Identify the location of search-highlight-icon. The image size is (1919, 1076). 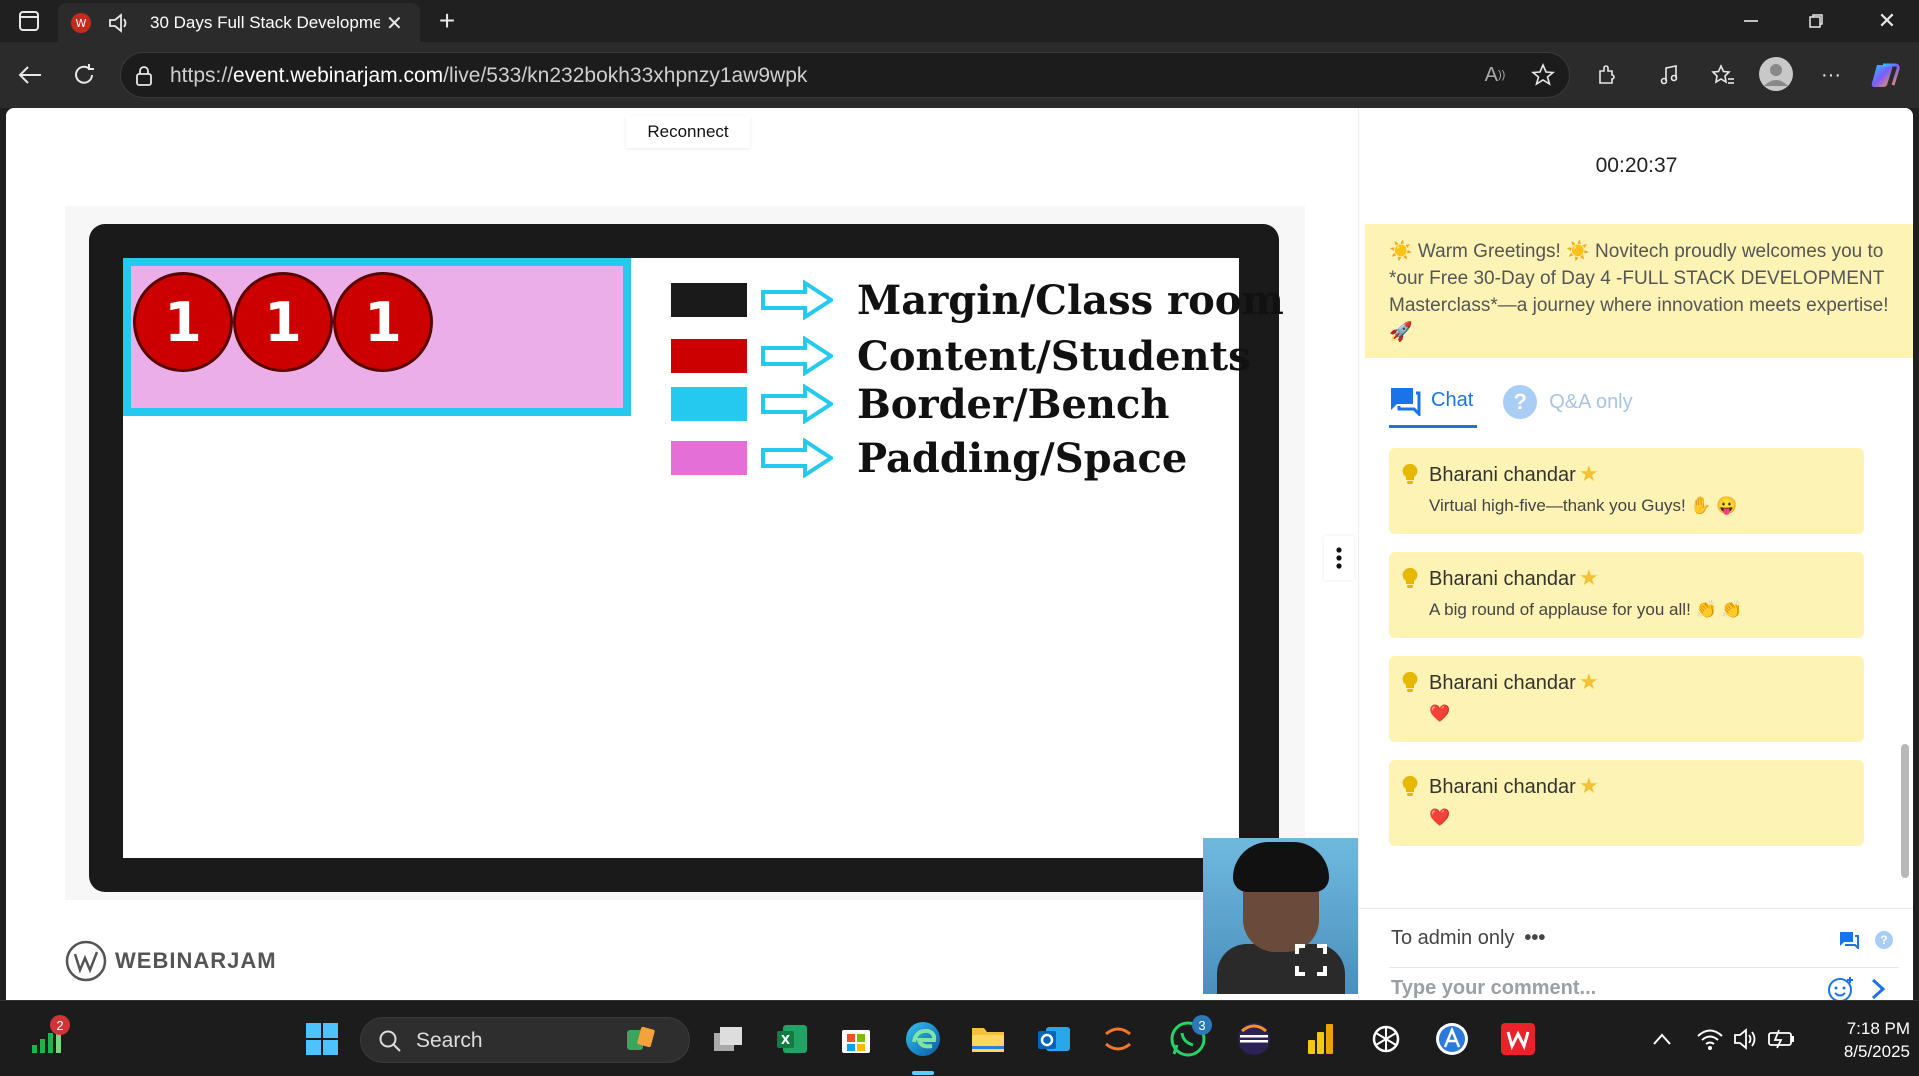
(642, 1039).